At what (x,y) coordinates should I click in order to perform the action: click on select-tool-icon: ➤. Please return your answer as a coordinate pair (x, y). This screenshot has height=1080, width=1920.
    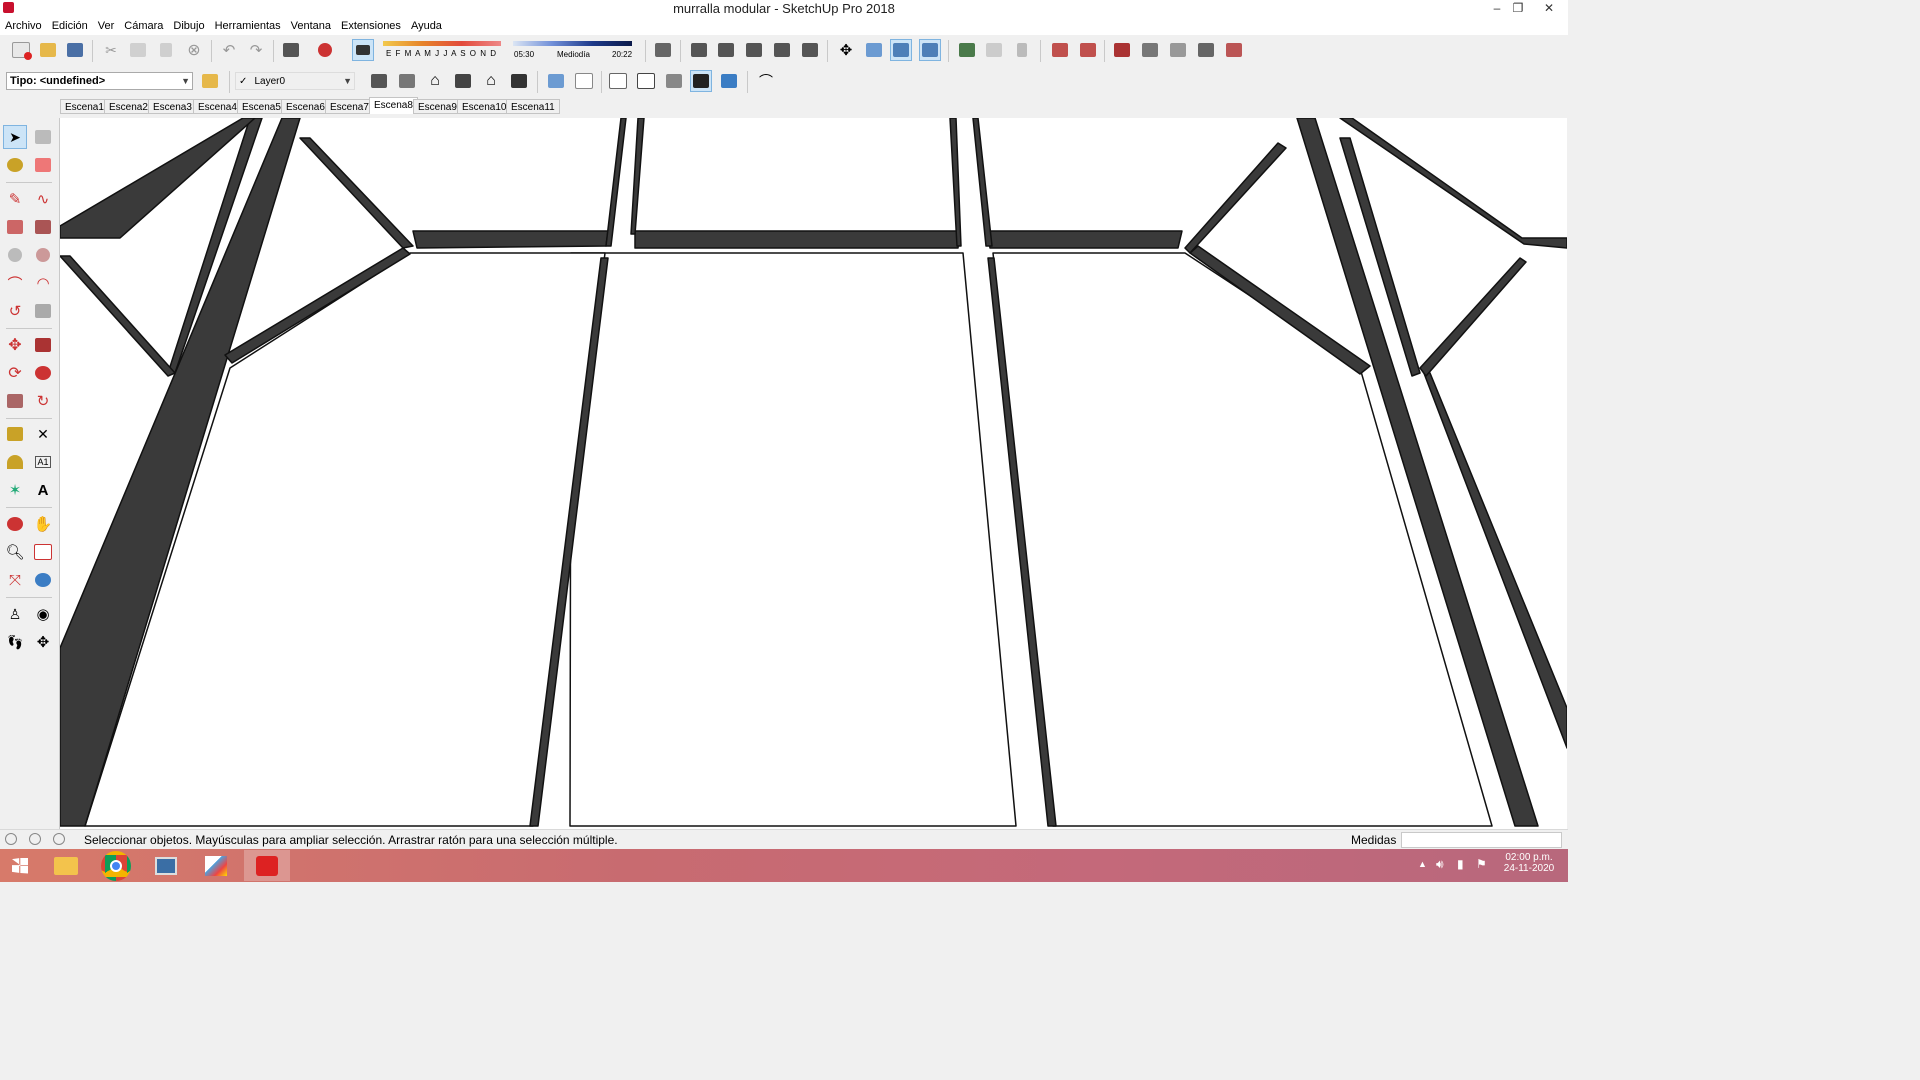
    Looking at the image, I should click on (15, 137).